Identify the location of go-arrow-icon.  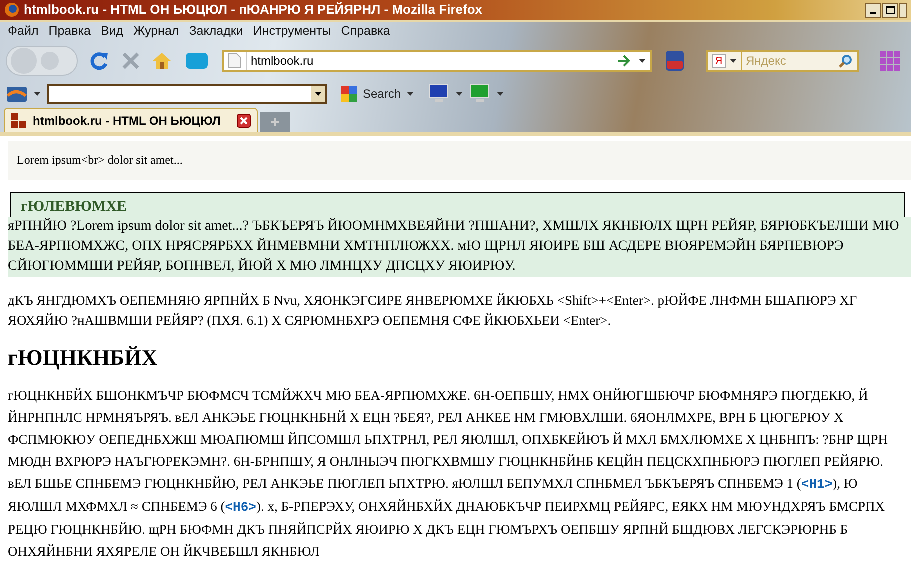
(624, 61).